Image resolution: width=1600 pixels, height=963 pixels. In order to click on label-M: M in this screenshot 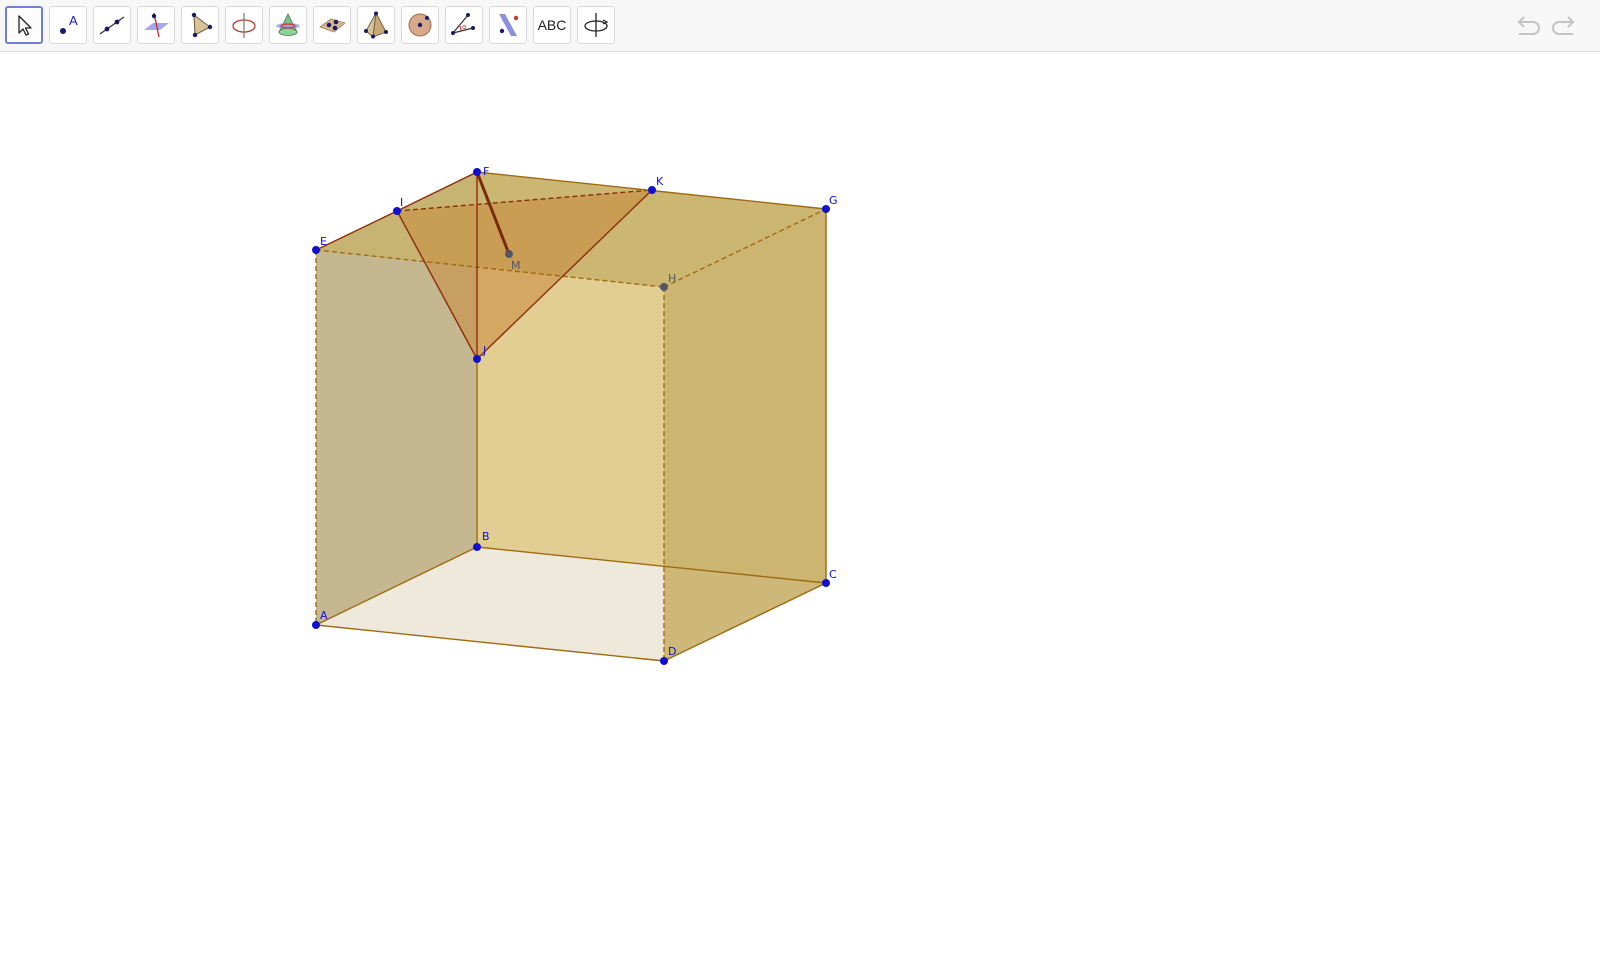, I will do `click(516, 265)`.